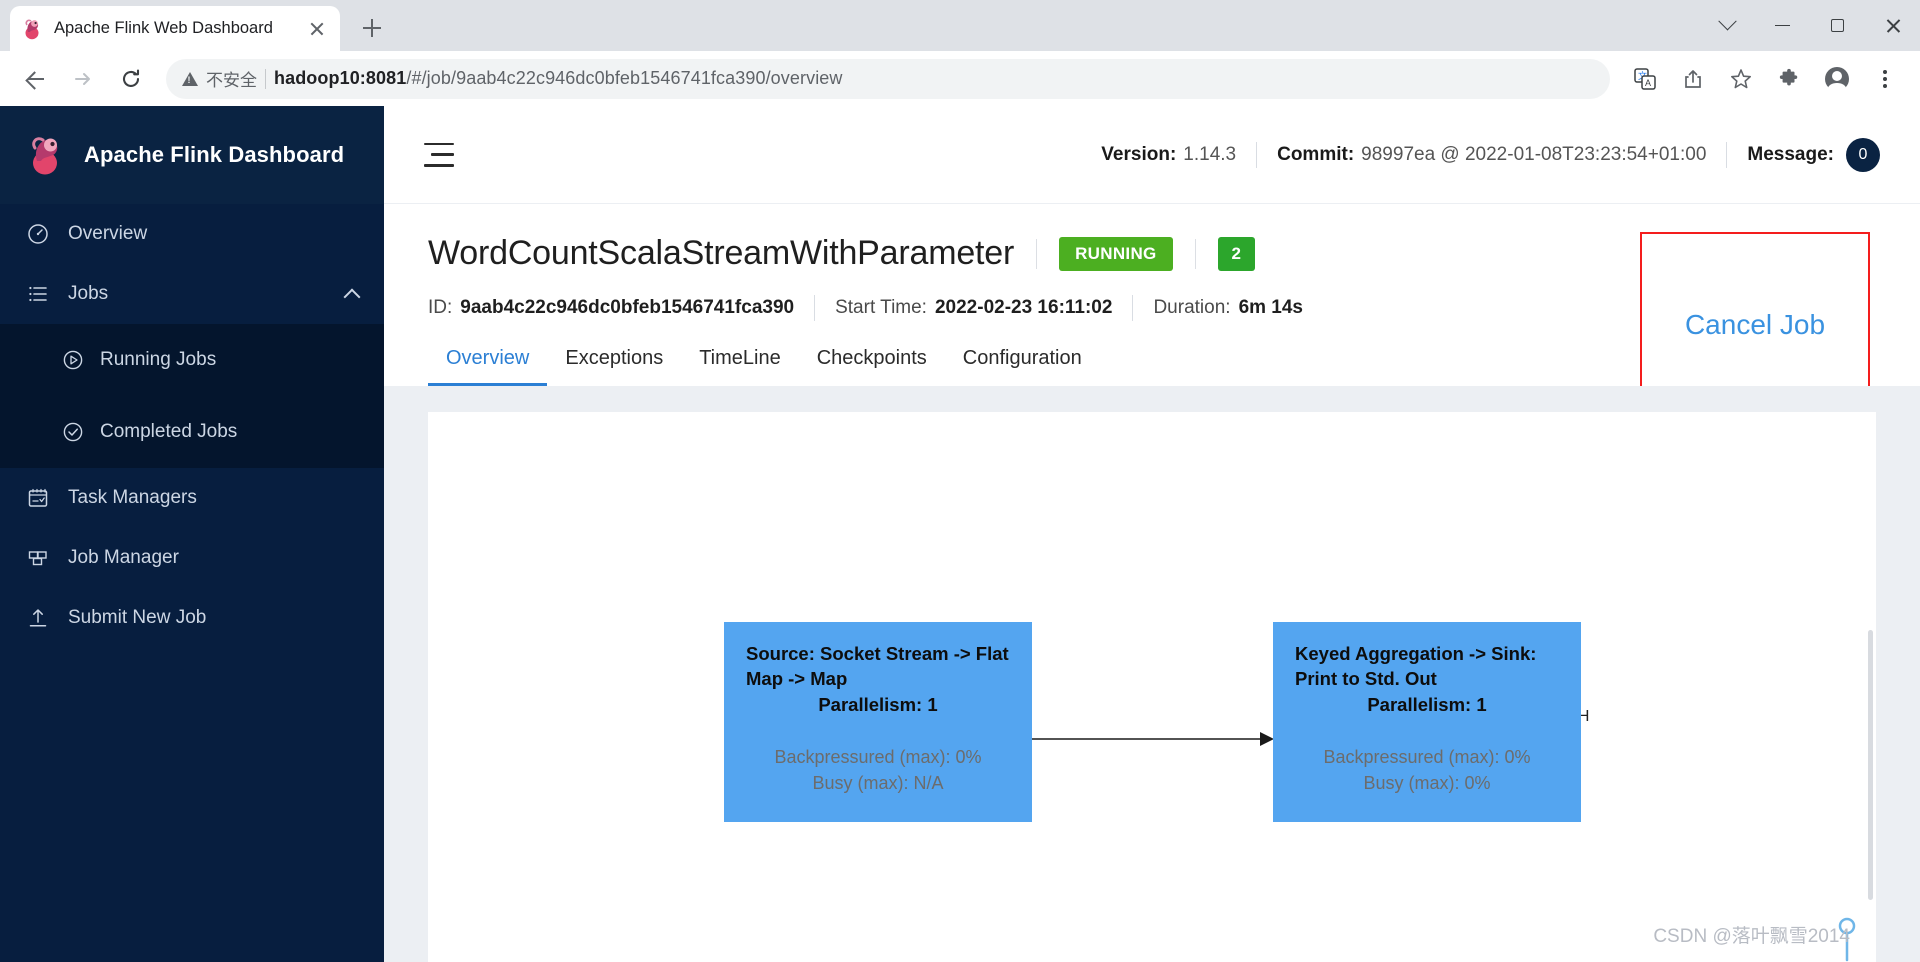 The height and width of the screenshot is (962, 1920). Describe the element at coordinates (721, 253) in the screenshot. I see `page-title: WordCountScalaStreamWithParameter` at that location.